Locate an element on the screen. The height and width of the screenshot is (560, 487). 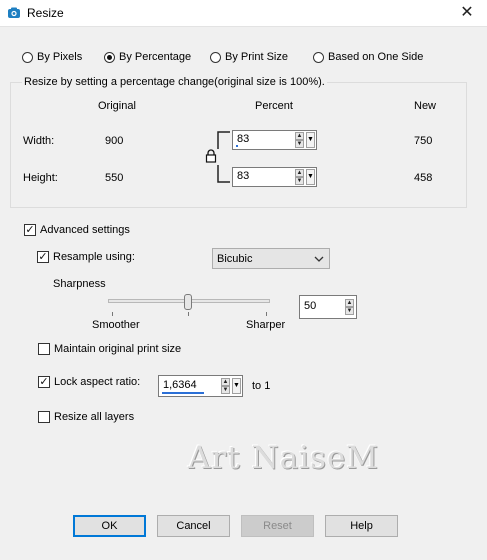
help-button: Help is located at coordinates (361, 526).